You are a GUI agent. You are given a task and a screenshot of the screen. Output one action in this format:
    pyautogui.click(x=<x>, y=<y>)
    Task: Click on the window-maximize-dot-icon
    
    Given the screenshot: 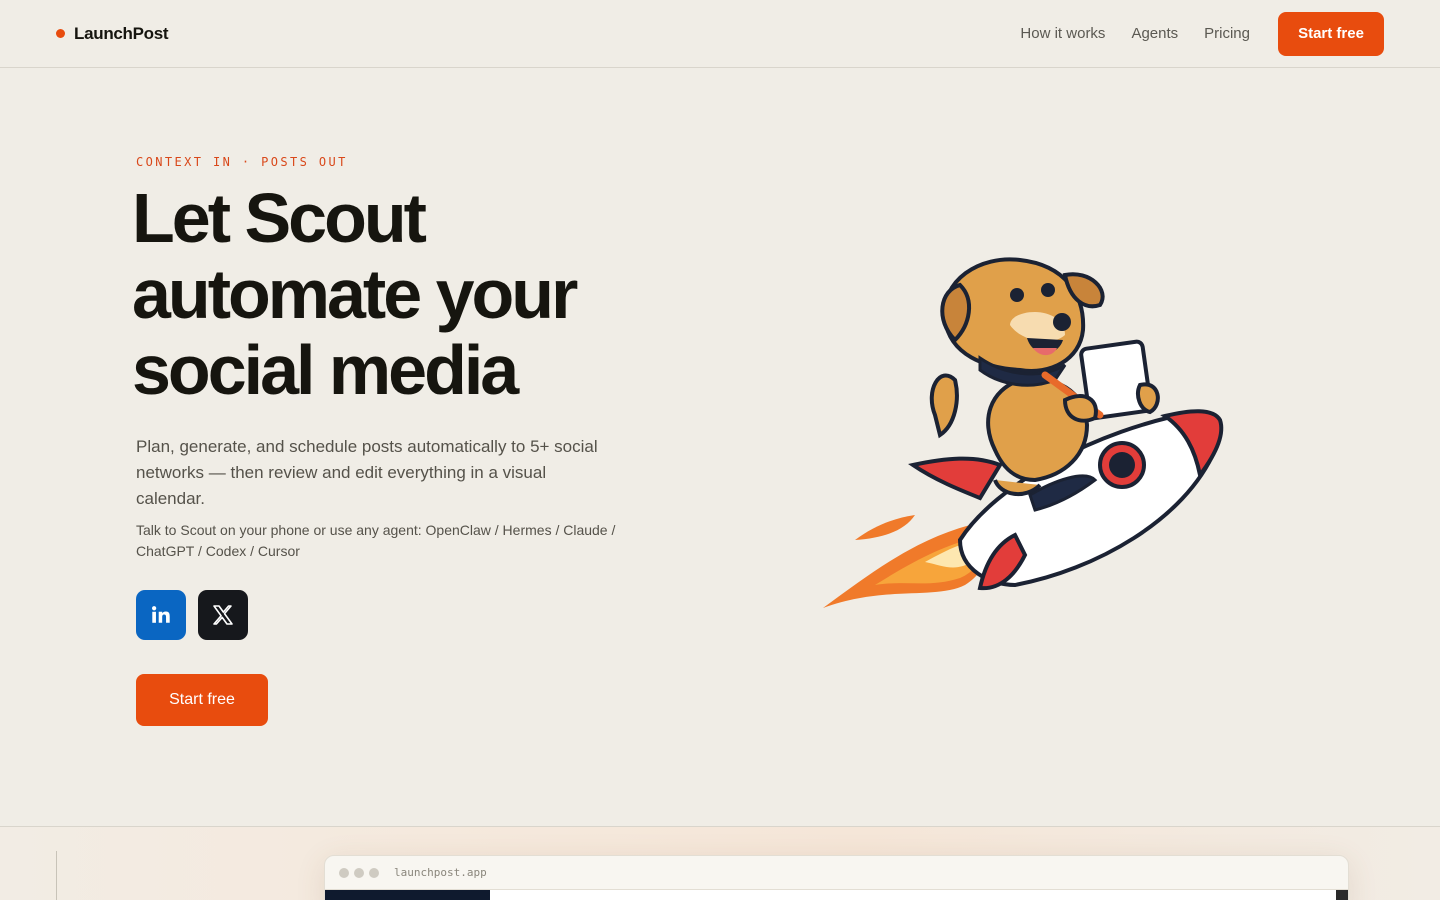 What is the action you would take?
    pyautogui.click(x=374, y=872)
    